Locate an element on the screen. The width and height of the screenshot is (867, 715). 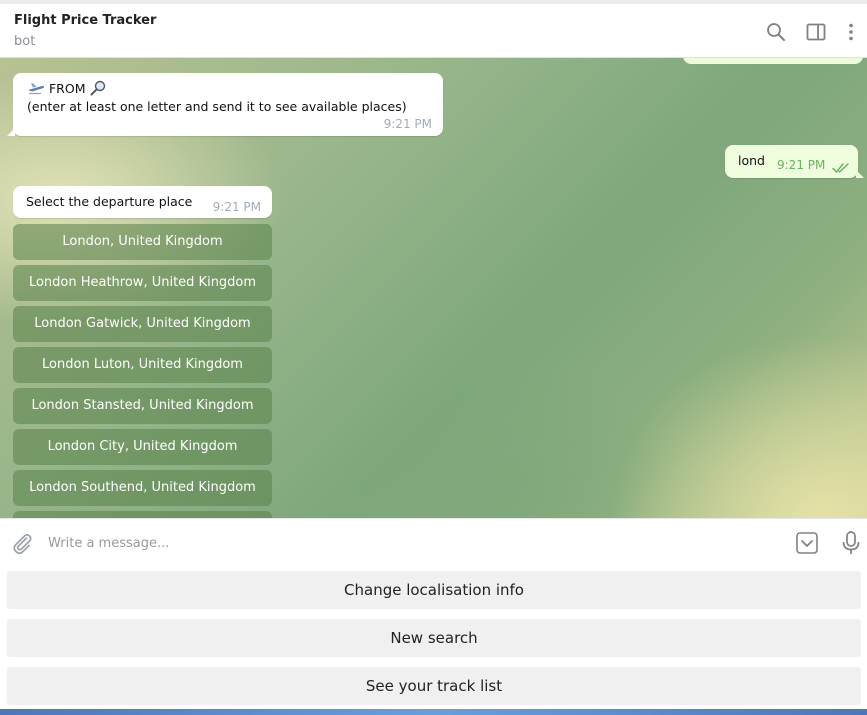
user-message-text: lond is located at coordinates (751, 160).